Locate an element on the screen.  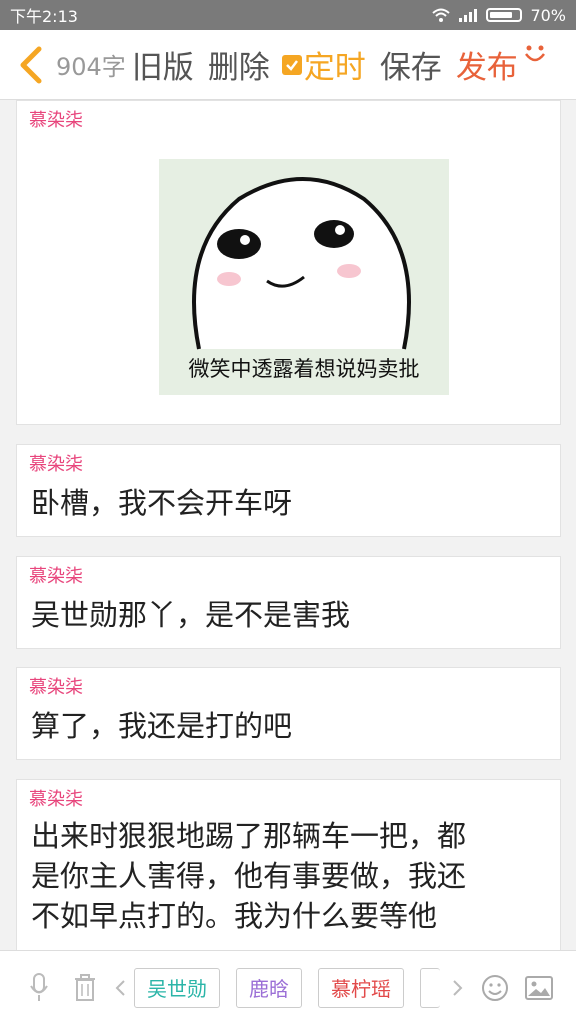
microphone-icon is located at coordinates (39, 986).